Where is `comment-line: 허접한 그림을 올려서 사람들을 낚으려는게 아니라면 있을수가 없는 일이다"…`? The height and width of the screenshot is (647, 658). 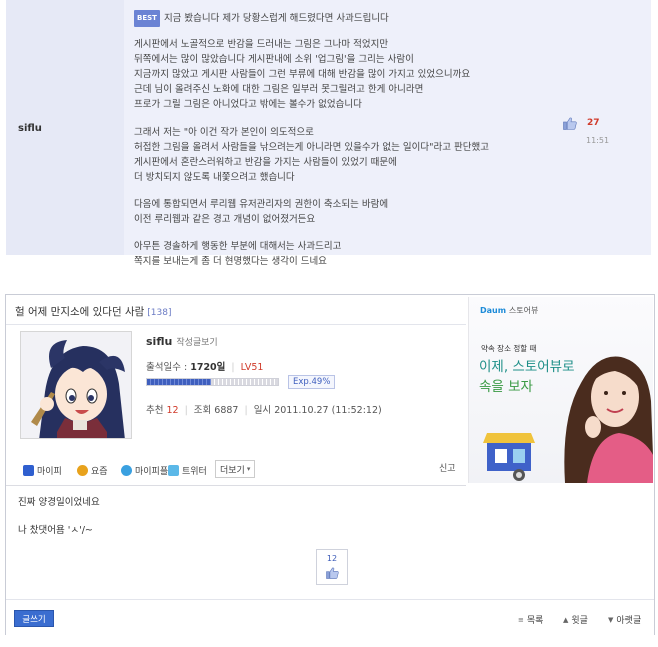 comment-line: 허접한 그림을 올려서 사람들을 낚으려는게 아니라면 있을수가 없는 일이다"… is located at coordinates (344, 147).